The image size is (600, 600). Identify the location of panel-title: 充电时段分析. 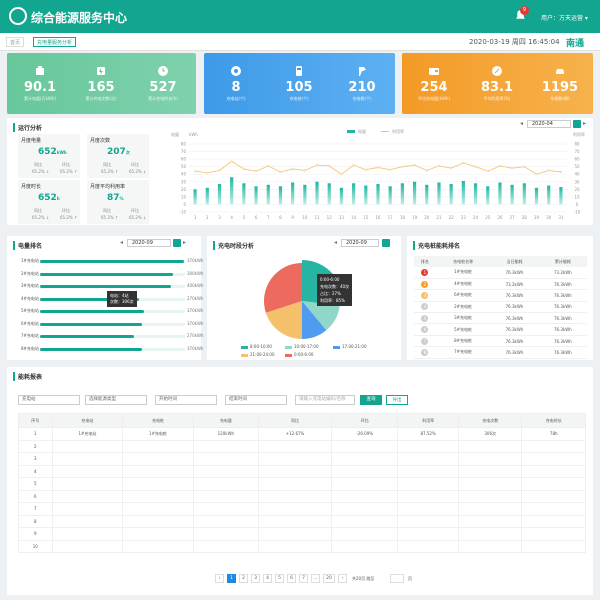
(233, 245).